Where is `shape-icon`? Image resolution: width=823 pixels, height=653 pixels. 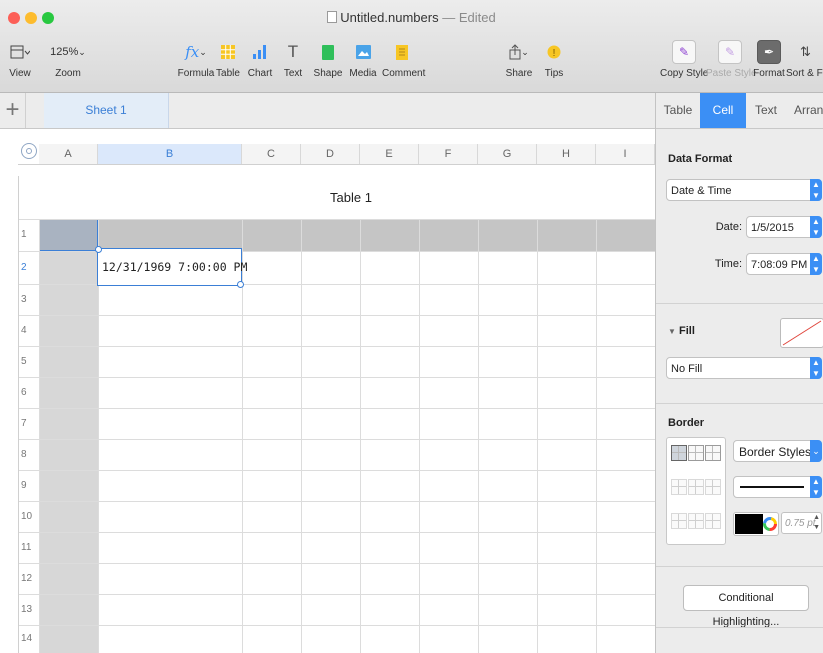
shape-icon is located at coordinates (328, 52).